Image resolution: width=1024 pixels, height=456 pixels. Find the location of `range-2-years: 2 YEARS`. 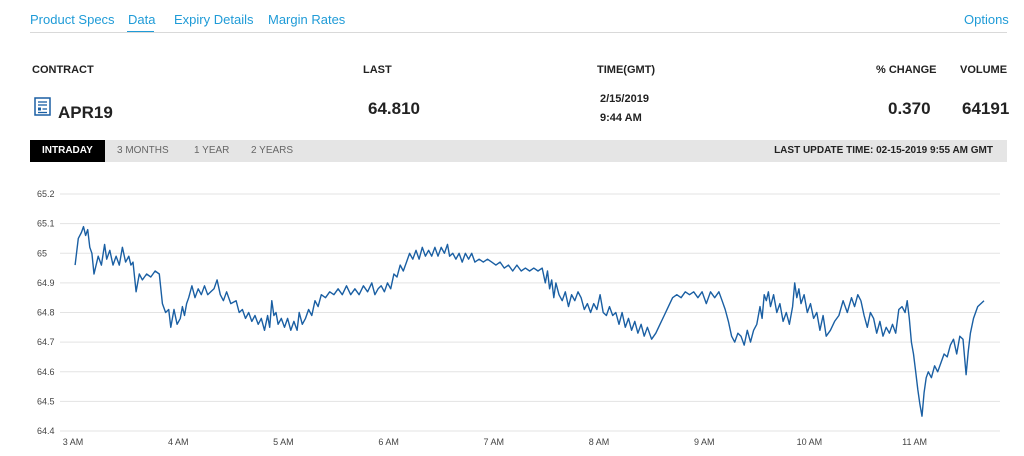

range-2-years: 2 YEARS is located at coordinates (272, 151).